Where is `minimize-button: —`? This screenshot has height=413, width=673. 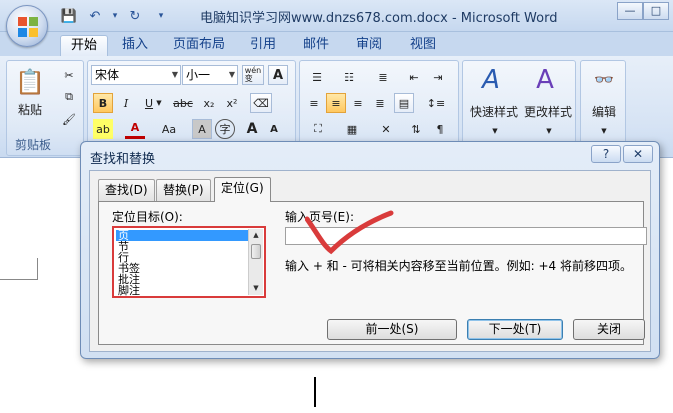 minimize-button: — is located at coordinates (630, 11).